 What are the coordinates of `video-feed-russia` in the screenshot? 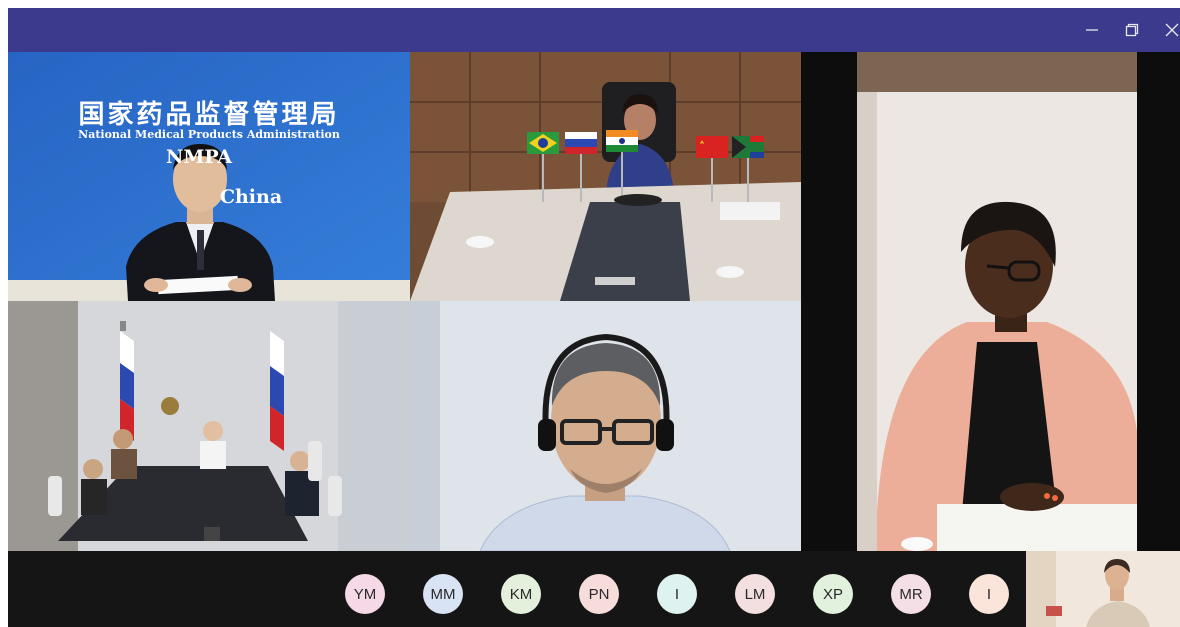 It's located at (209, 426).